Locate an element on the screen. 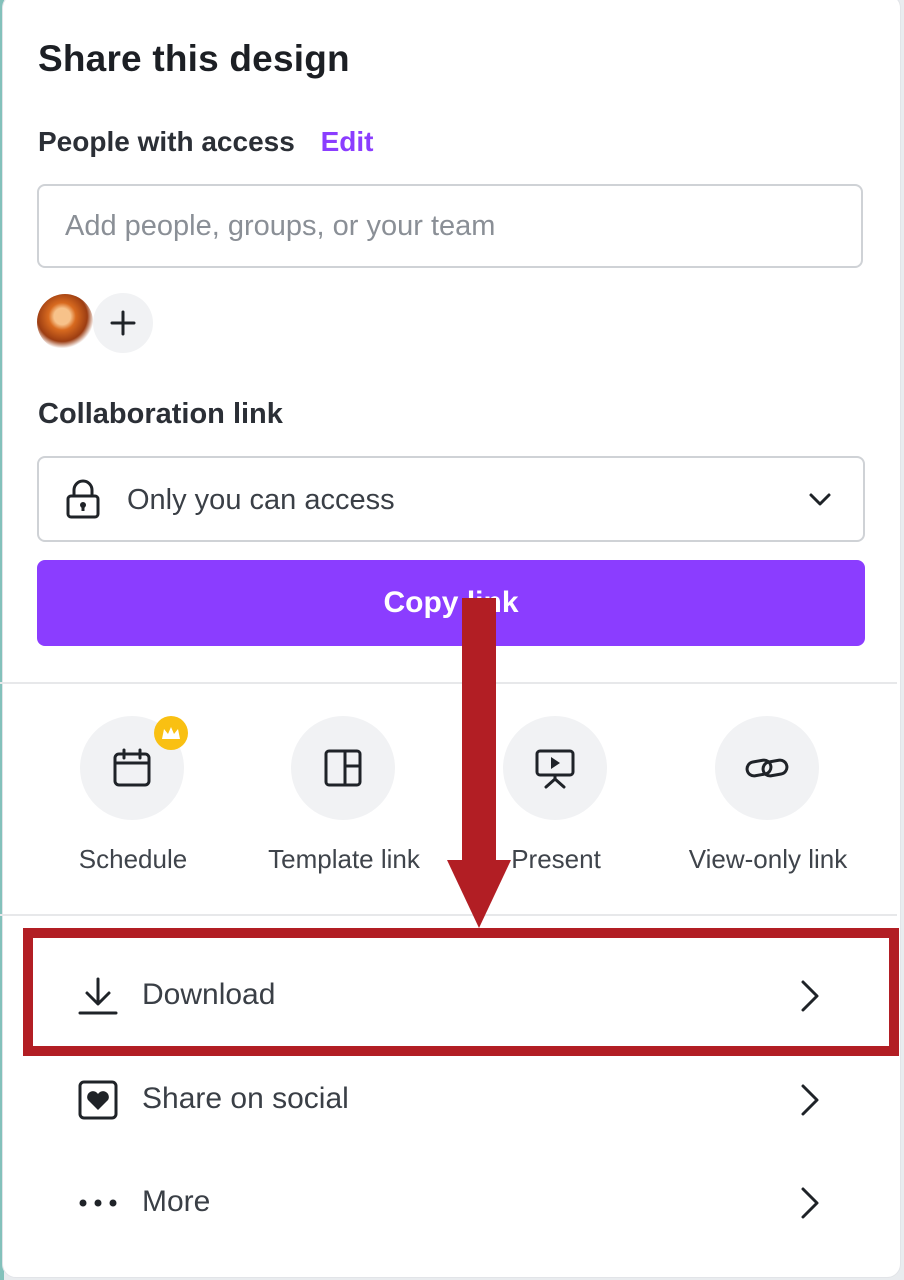  link-icon is located at coordinates (767, 768).